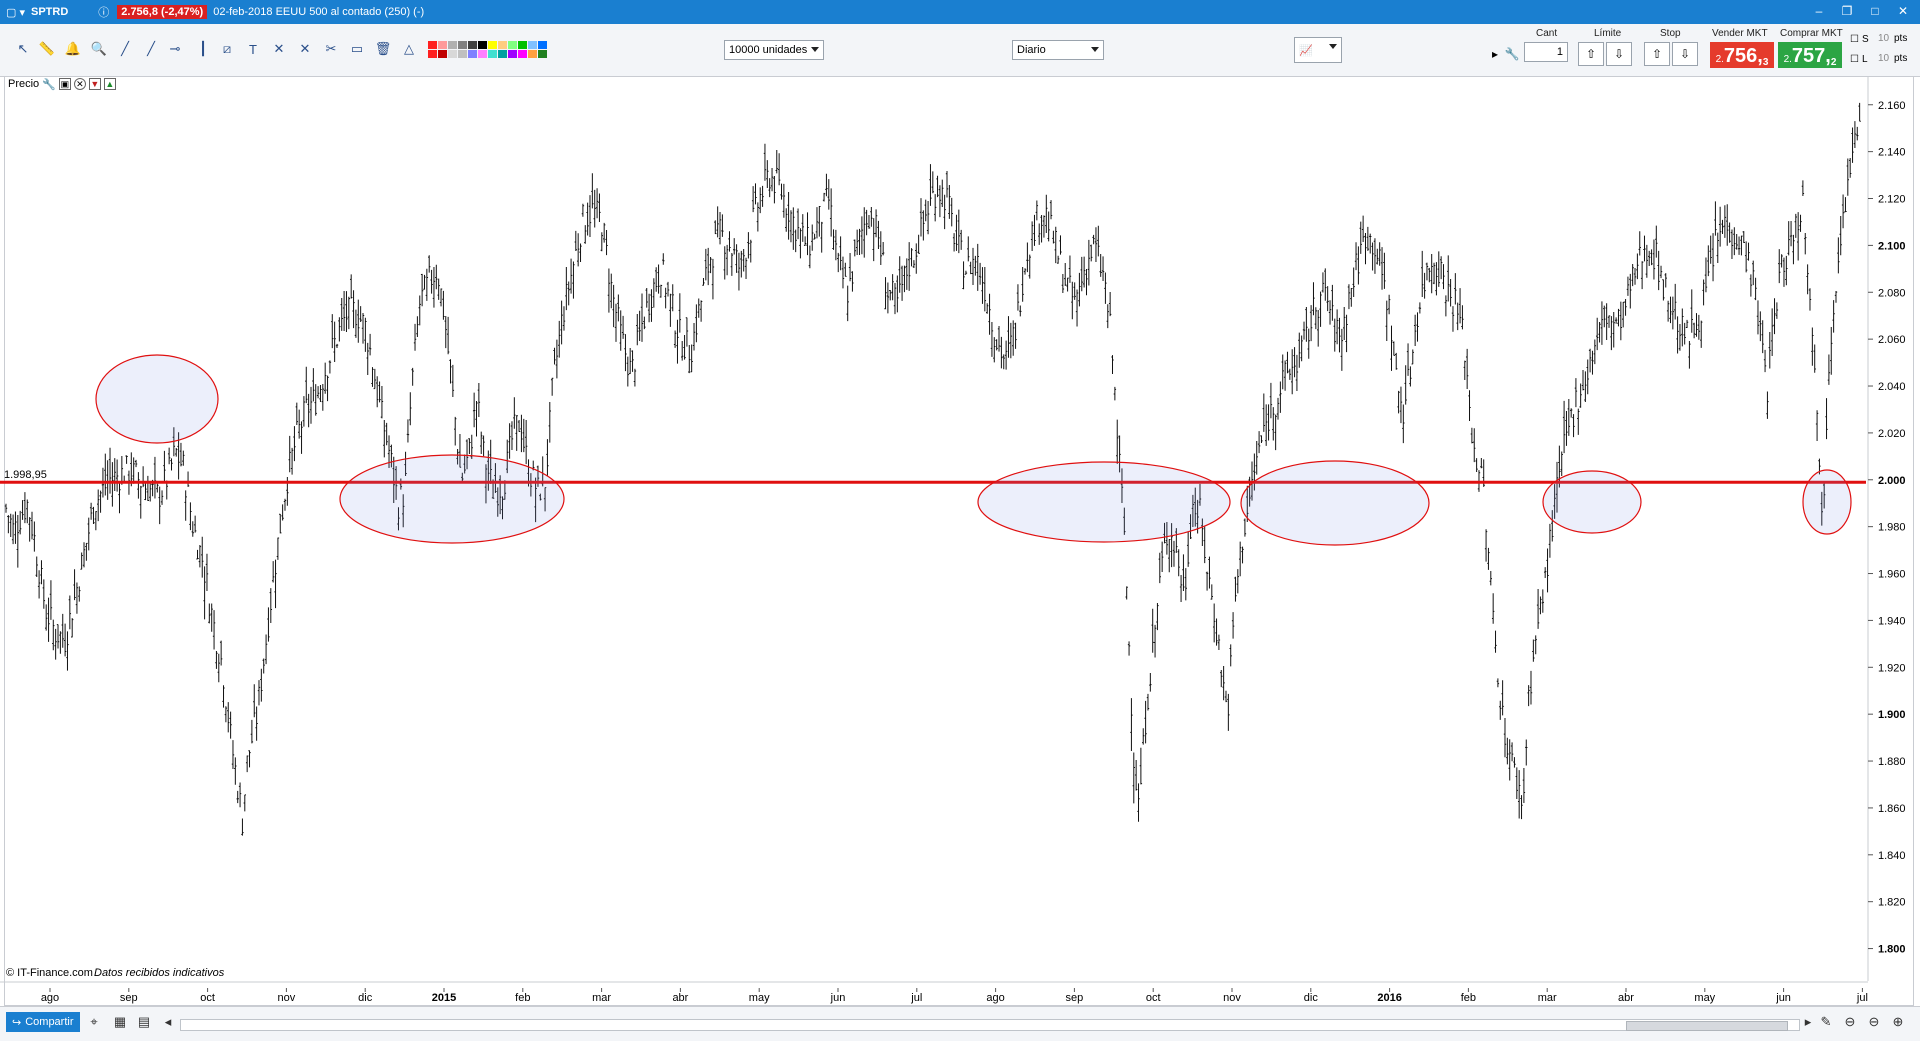 The width and height of the screenshot is (1920, 1041). What do you see at coordinates (279, 49) in the screenshot?
I see `fibonacci-icon: ✕` at bounding box center [279, 49].